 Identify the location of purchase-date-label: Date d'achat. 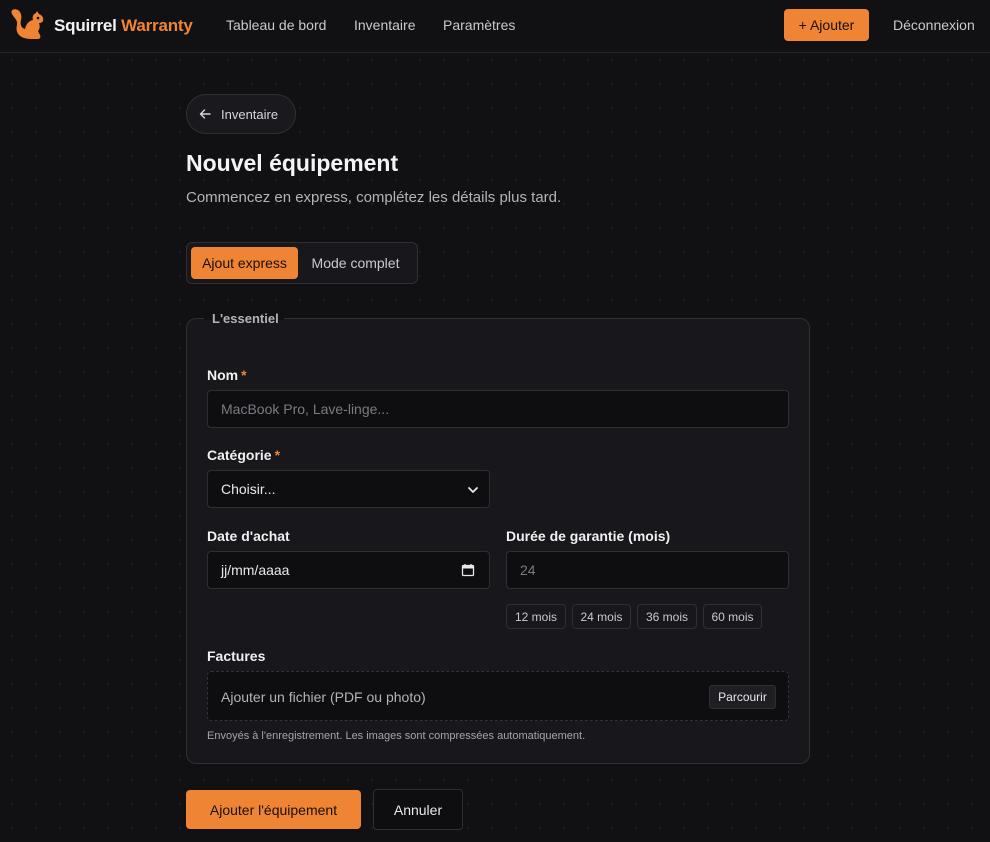
(248, 536).